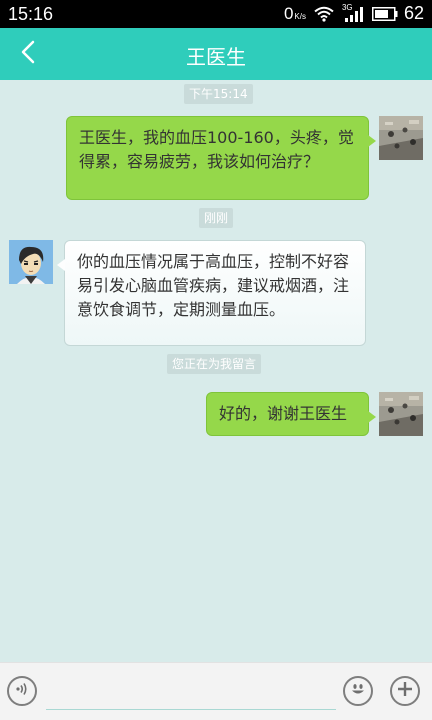 Image resolution: width=432 pixels, height=720 pixels. Describe the element at coordinates (31, 14) in the screenshot. I see `status-time: 15:16` at that location.